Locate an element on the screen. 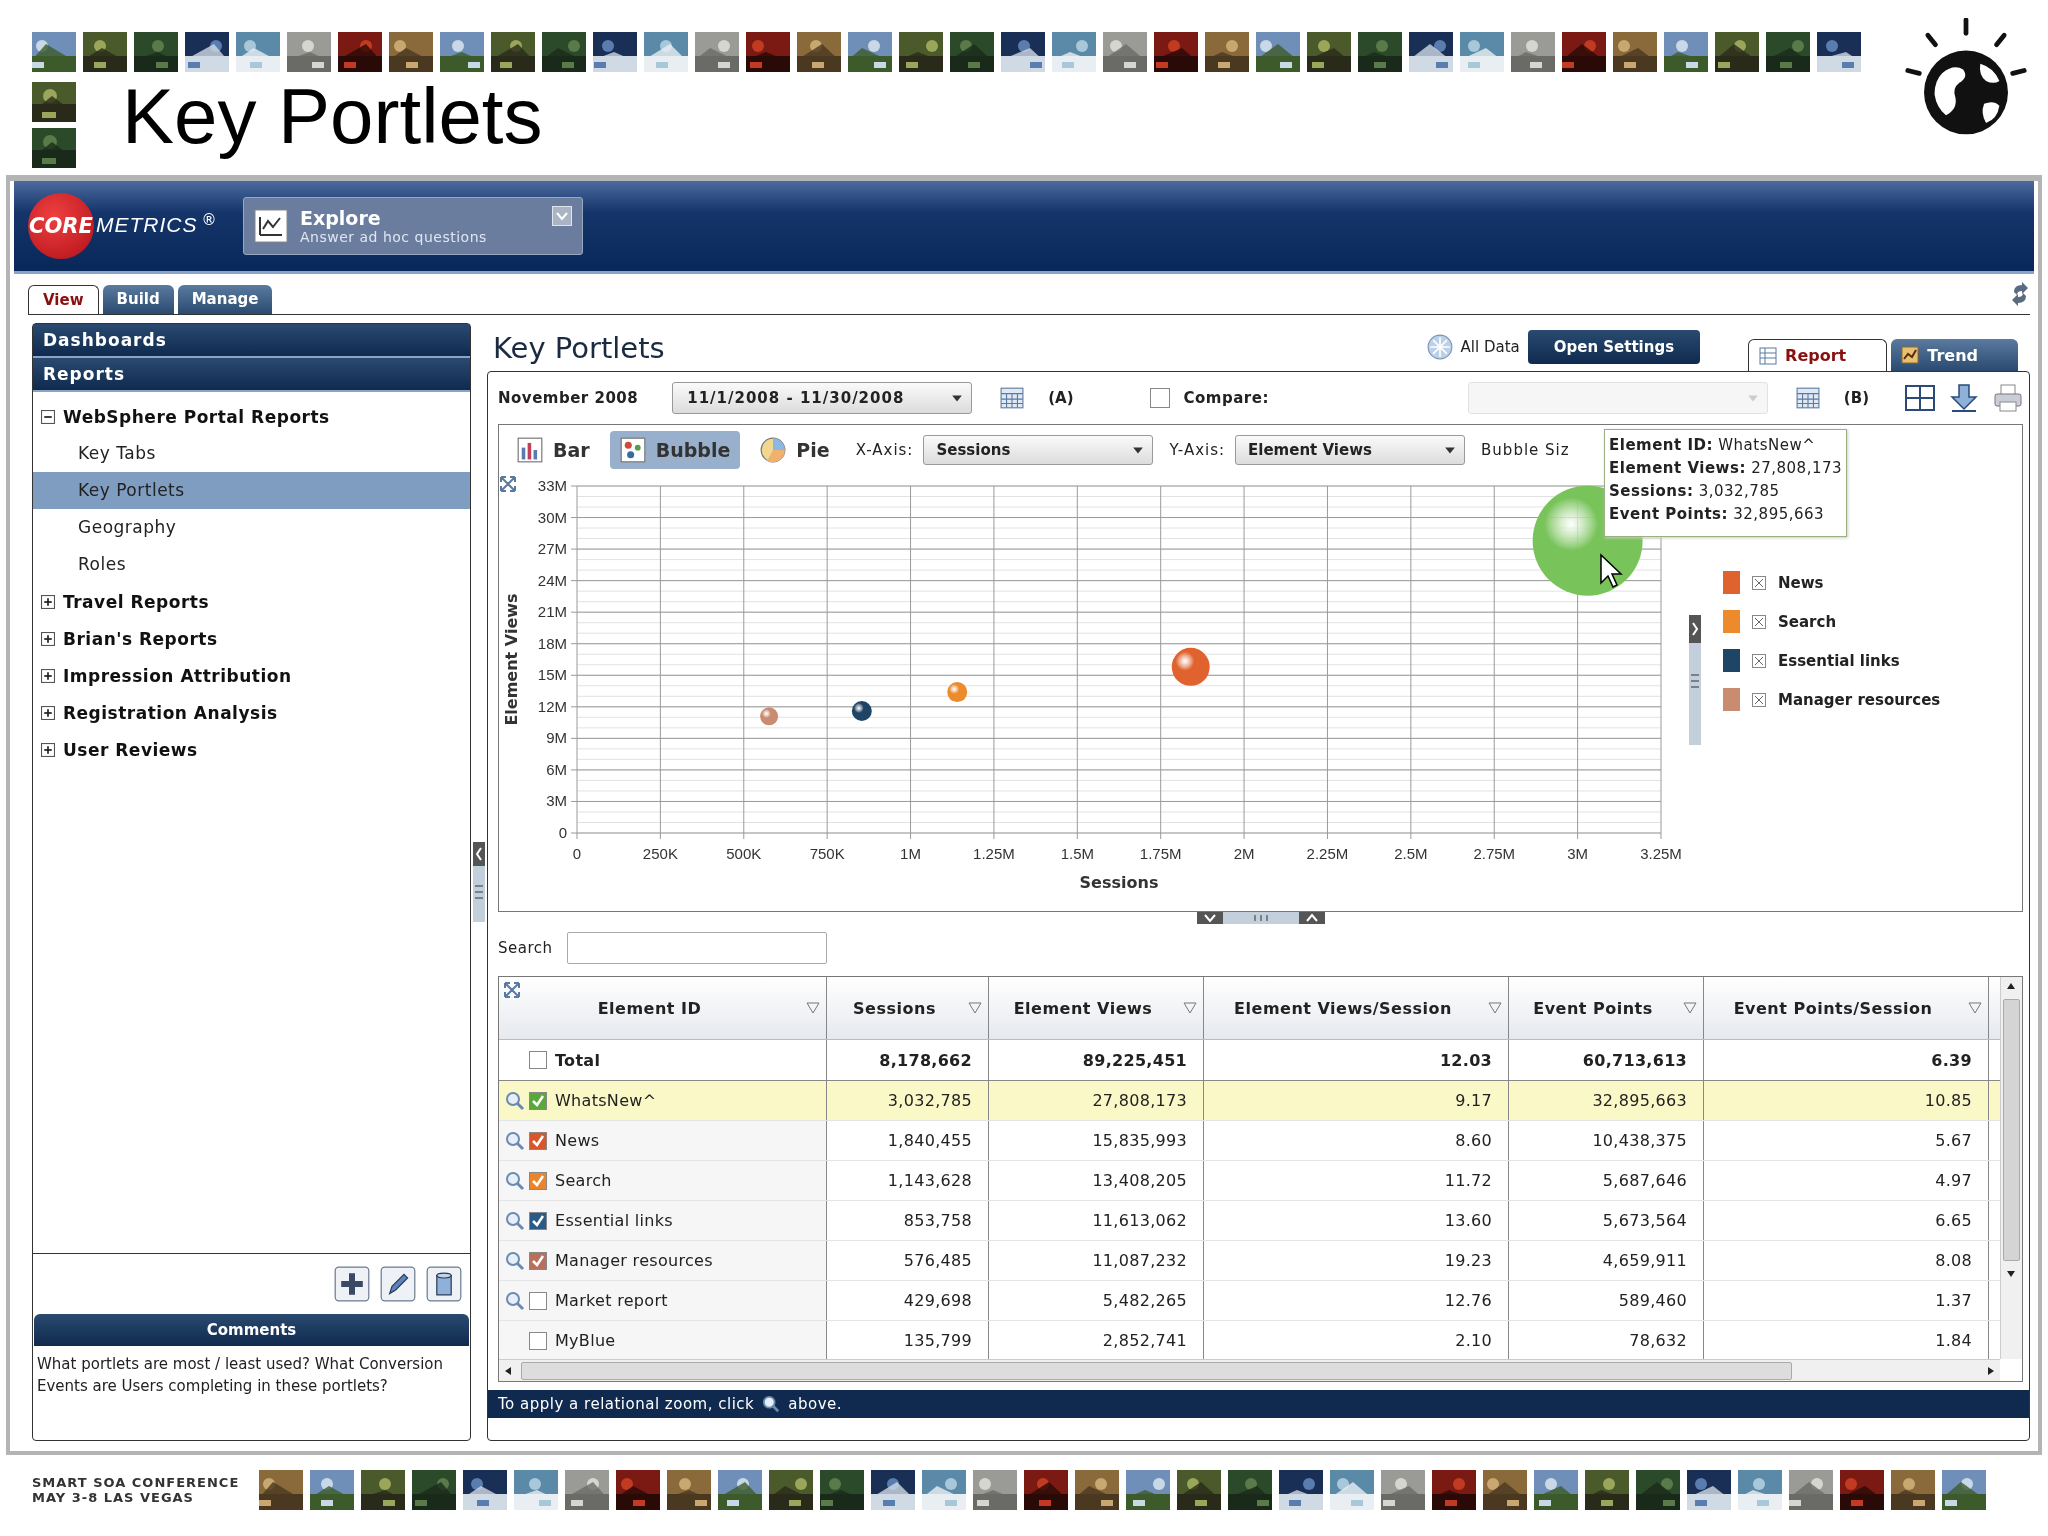 Image resolution: width=2048 pixels, height=1536 pixels. column-header: Event Points/Session is located at coordinates (1846, 1008).